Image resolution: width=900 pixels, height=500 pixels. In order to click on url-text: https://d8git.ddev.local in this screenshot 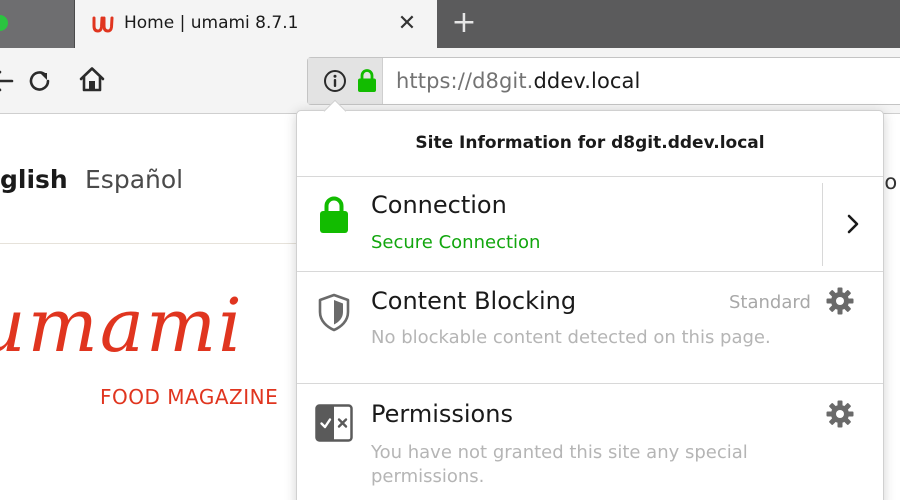, I will do `click(518, 81)`.